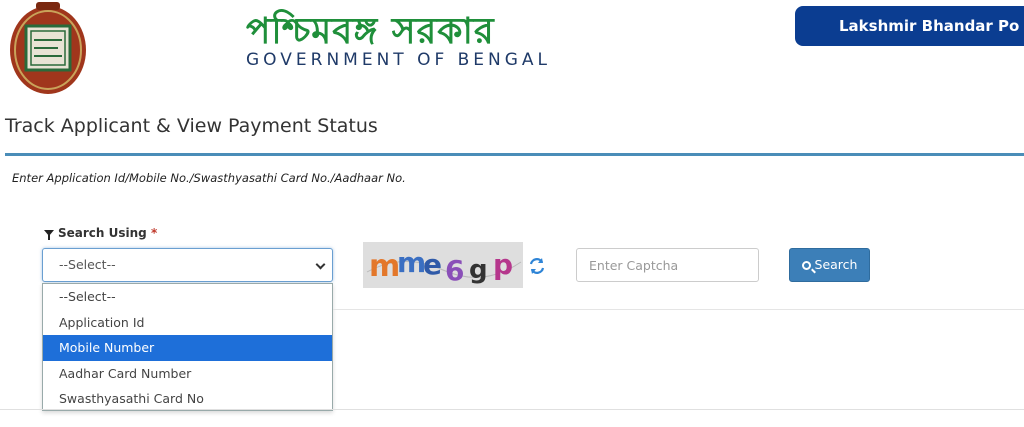 Image resolution: width=1024 pixels, height=427 pixels. Describe the element at coordinates (537, 266) in the screenshot. I see `captcha-refresh-icon` at that location.